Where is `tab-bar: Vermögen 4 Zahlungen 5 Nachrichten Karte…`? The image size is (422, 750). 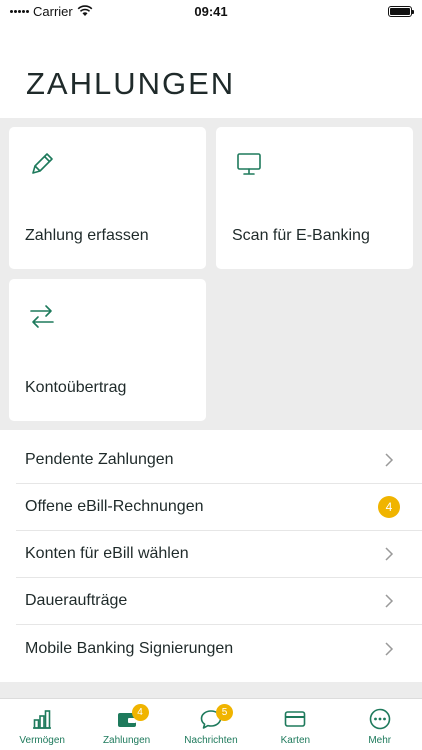 tab-bar: Vermögen 4 Zahlungen 5 Nachrichten Karte… is located at coordinates (211, 724).